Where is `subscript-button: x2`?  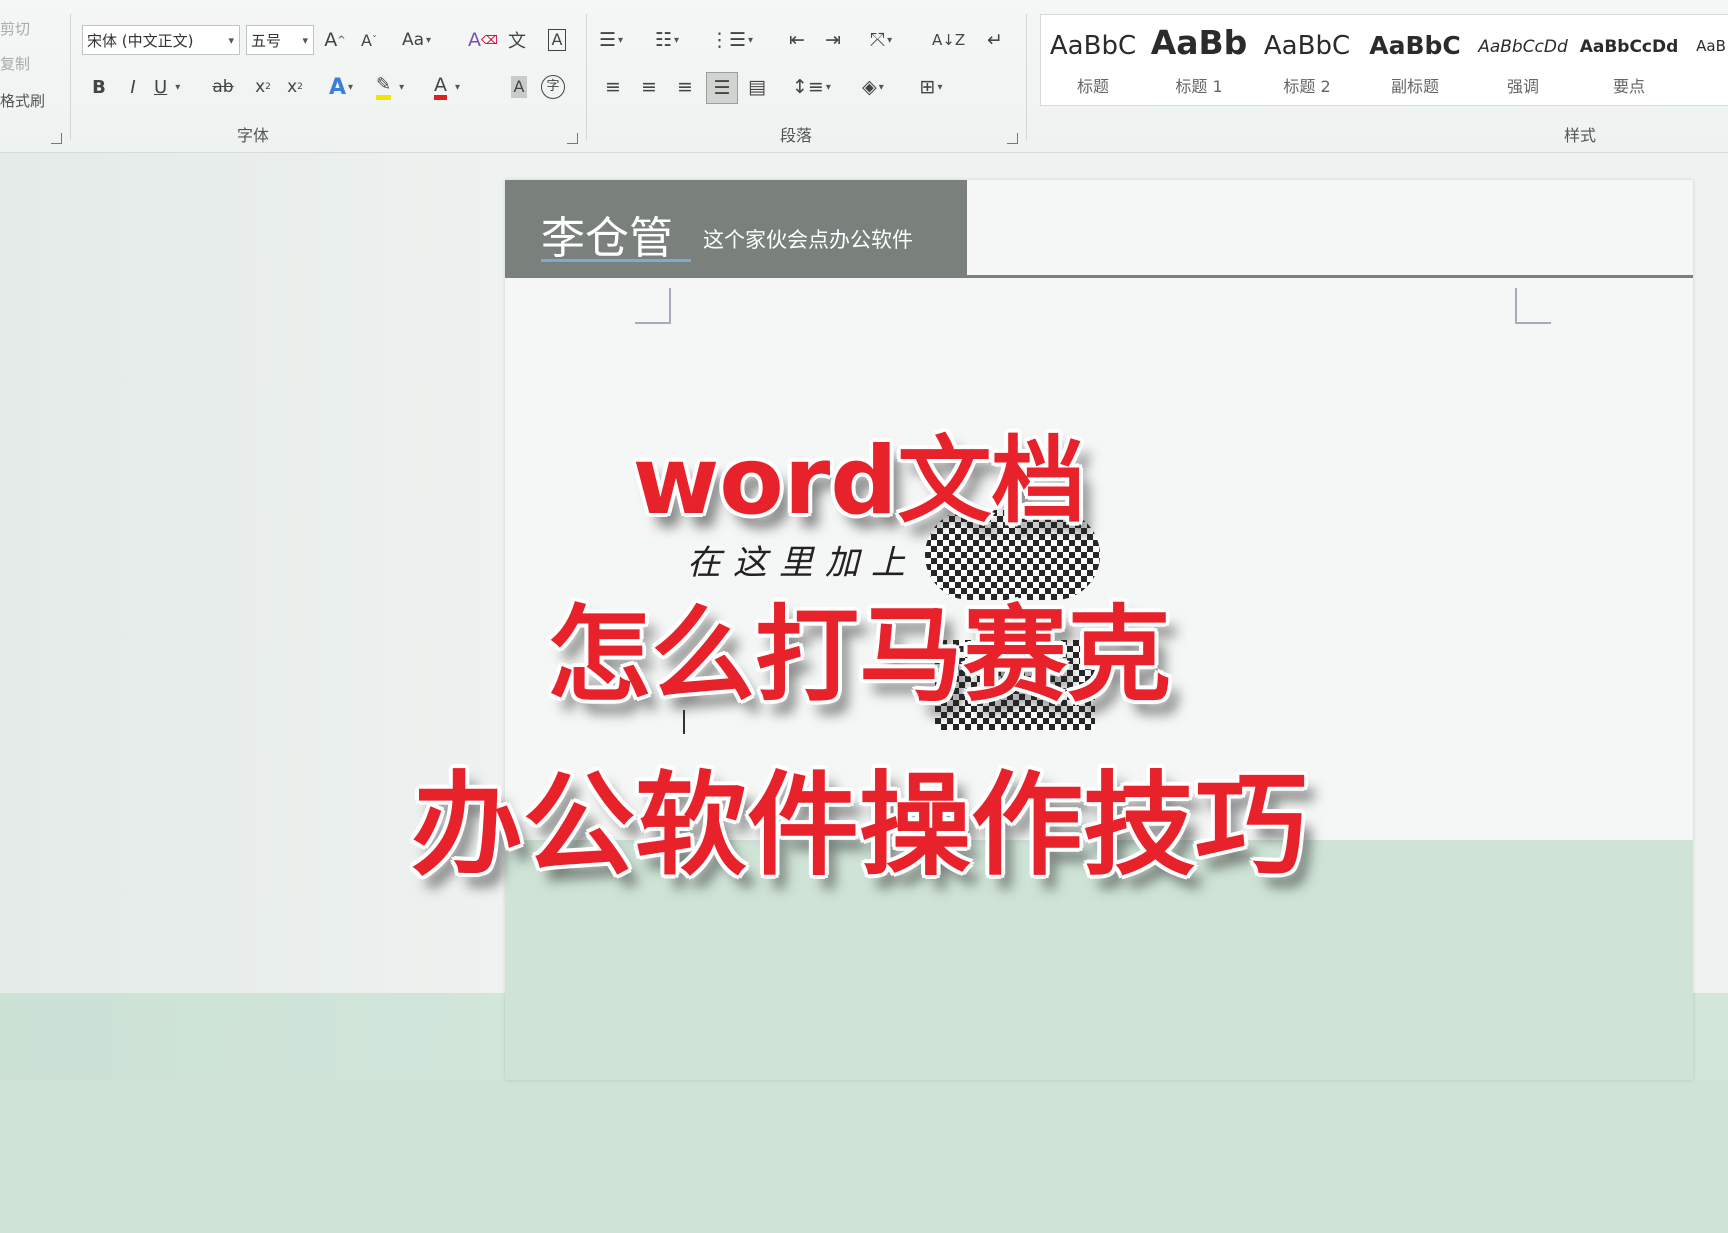 subscript-button: x2 is located at coordinates (263, 87).